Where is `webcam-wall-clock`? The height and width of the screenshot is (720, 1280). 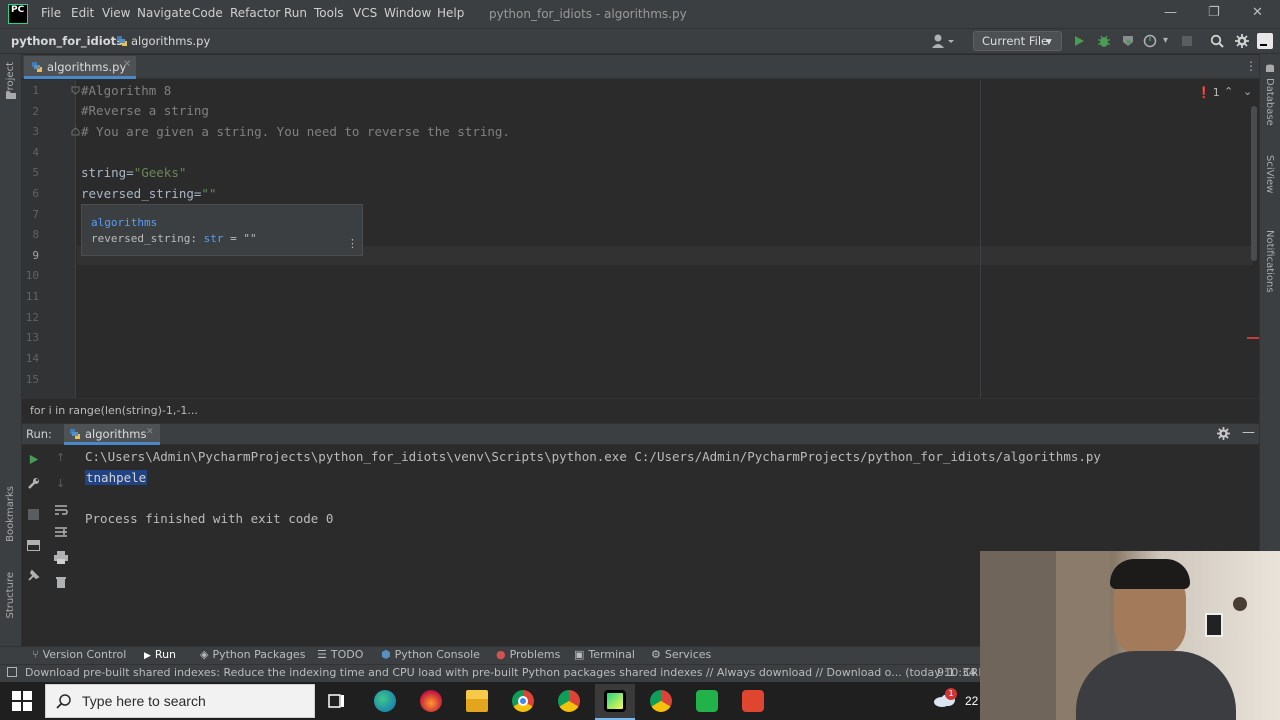
webcam-wall-clock is located at coordinates (1240, 604).